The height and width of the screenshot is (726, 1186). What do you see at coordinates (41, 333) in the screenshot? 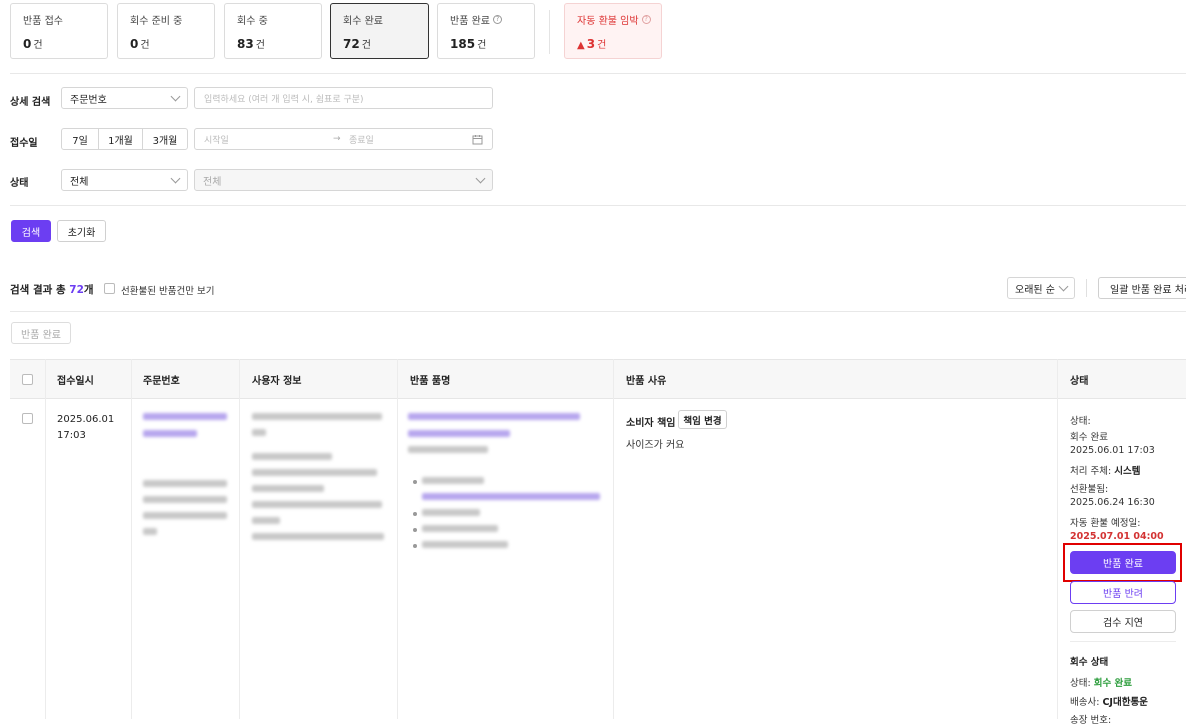
I see `return-complete-button-disabled: 반품 완료` at bounding box center [41, 333].